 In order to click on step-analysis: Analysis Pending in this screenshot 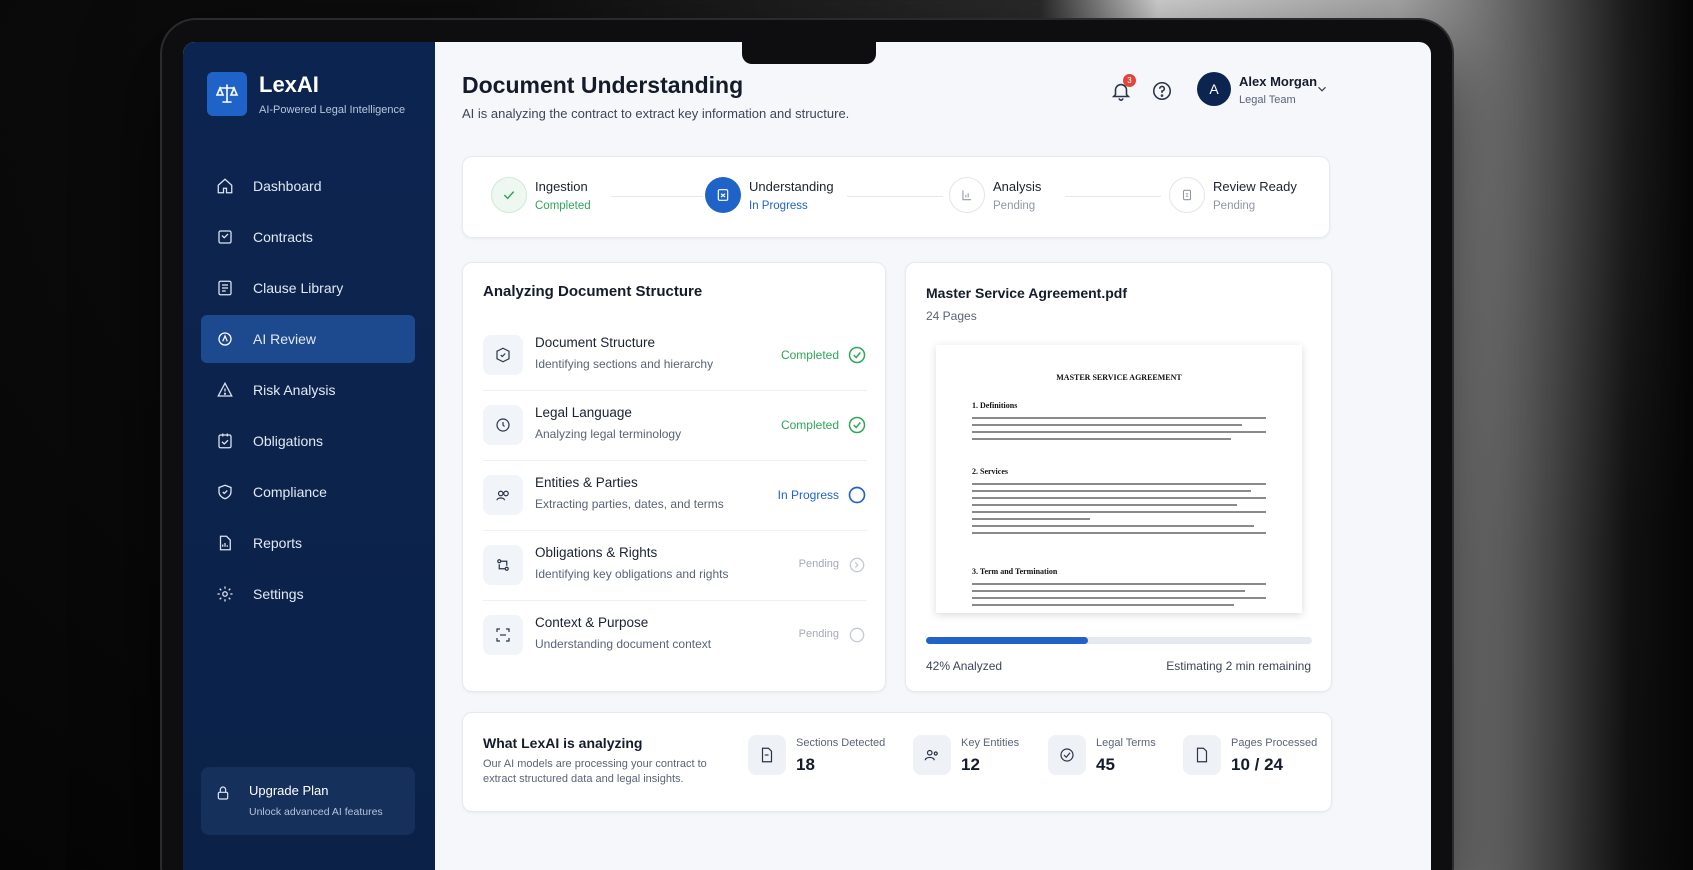, I will do `click(995, 195)`.